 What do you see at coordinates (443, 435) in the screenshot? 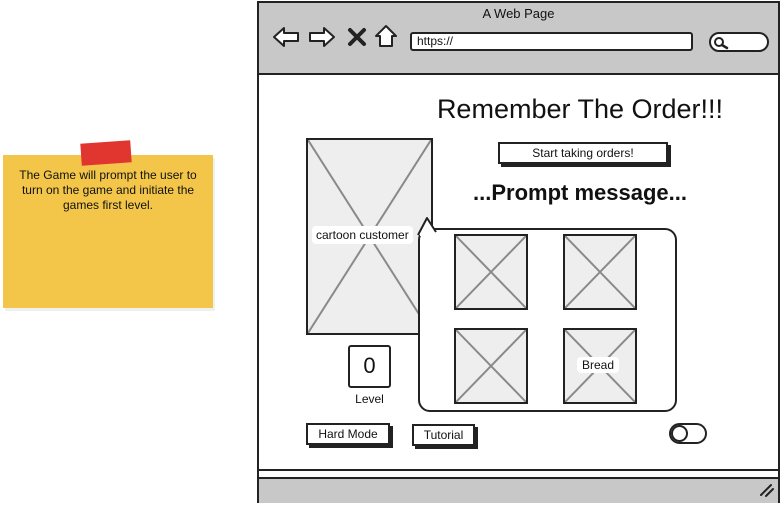
I see `tutorial-button: Tutorial` at bounding box center [443, 435].